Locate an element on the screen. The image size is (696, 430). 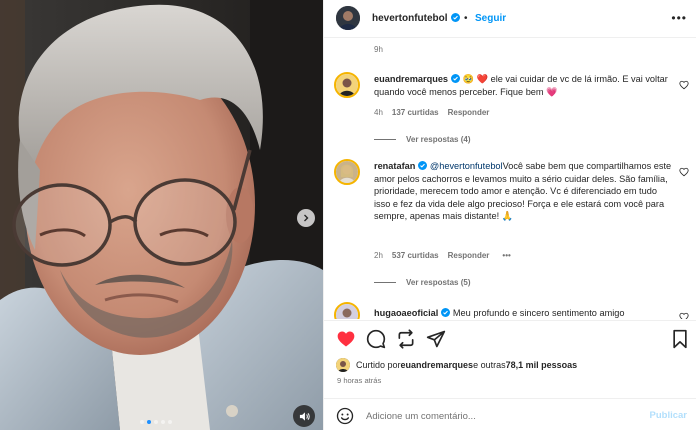
author-avatar is located at coordinates (348, 18).